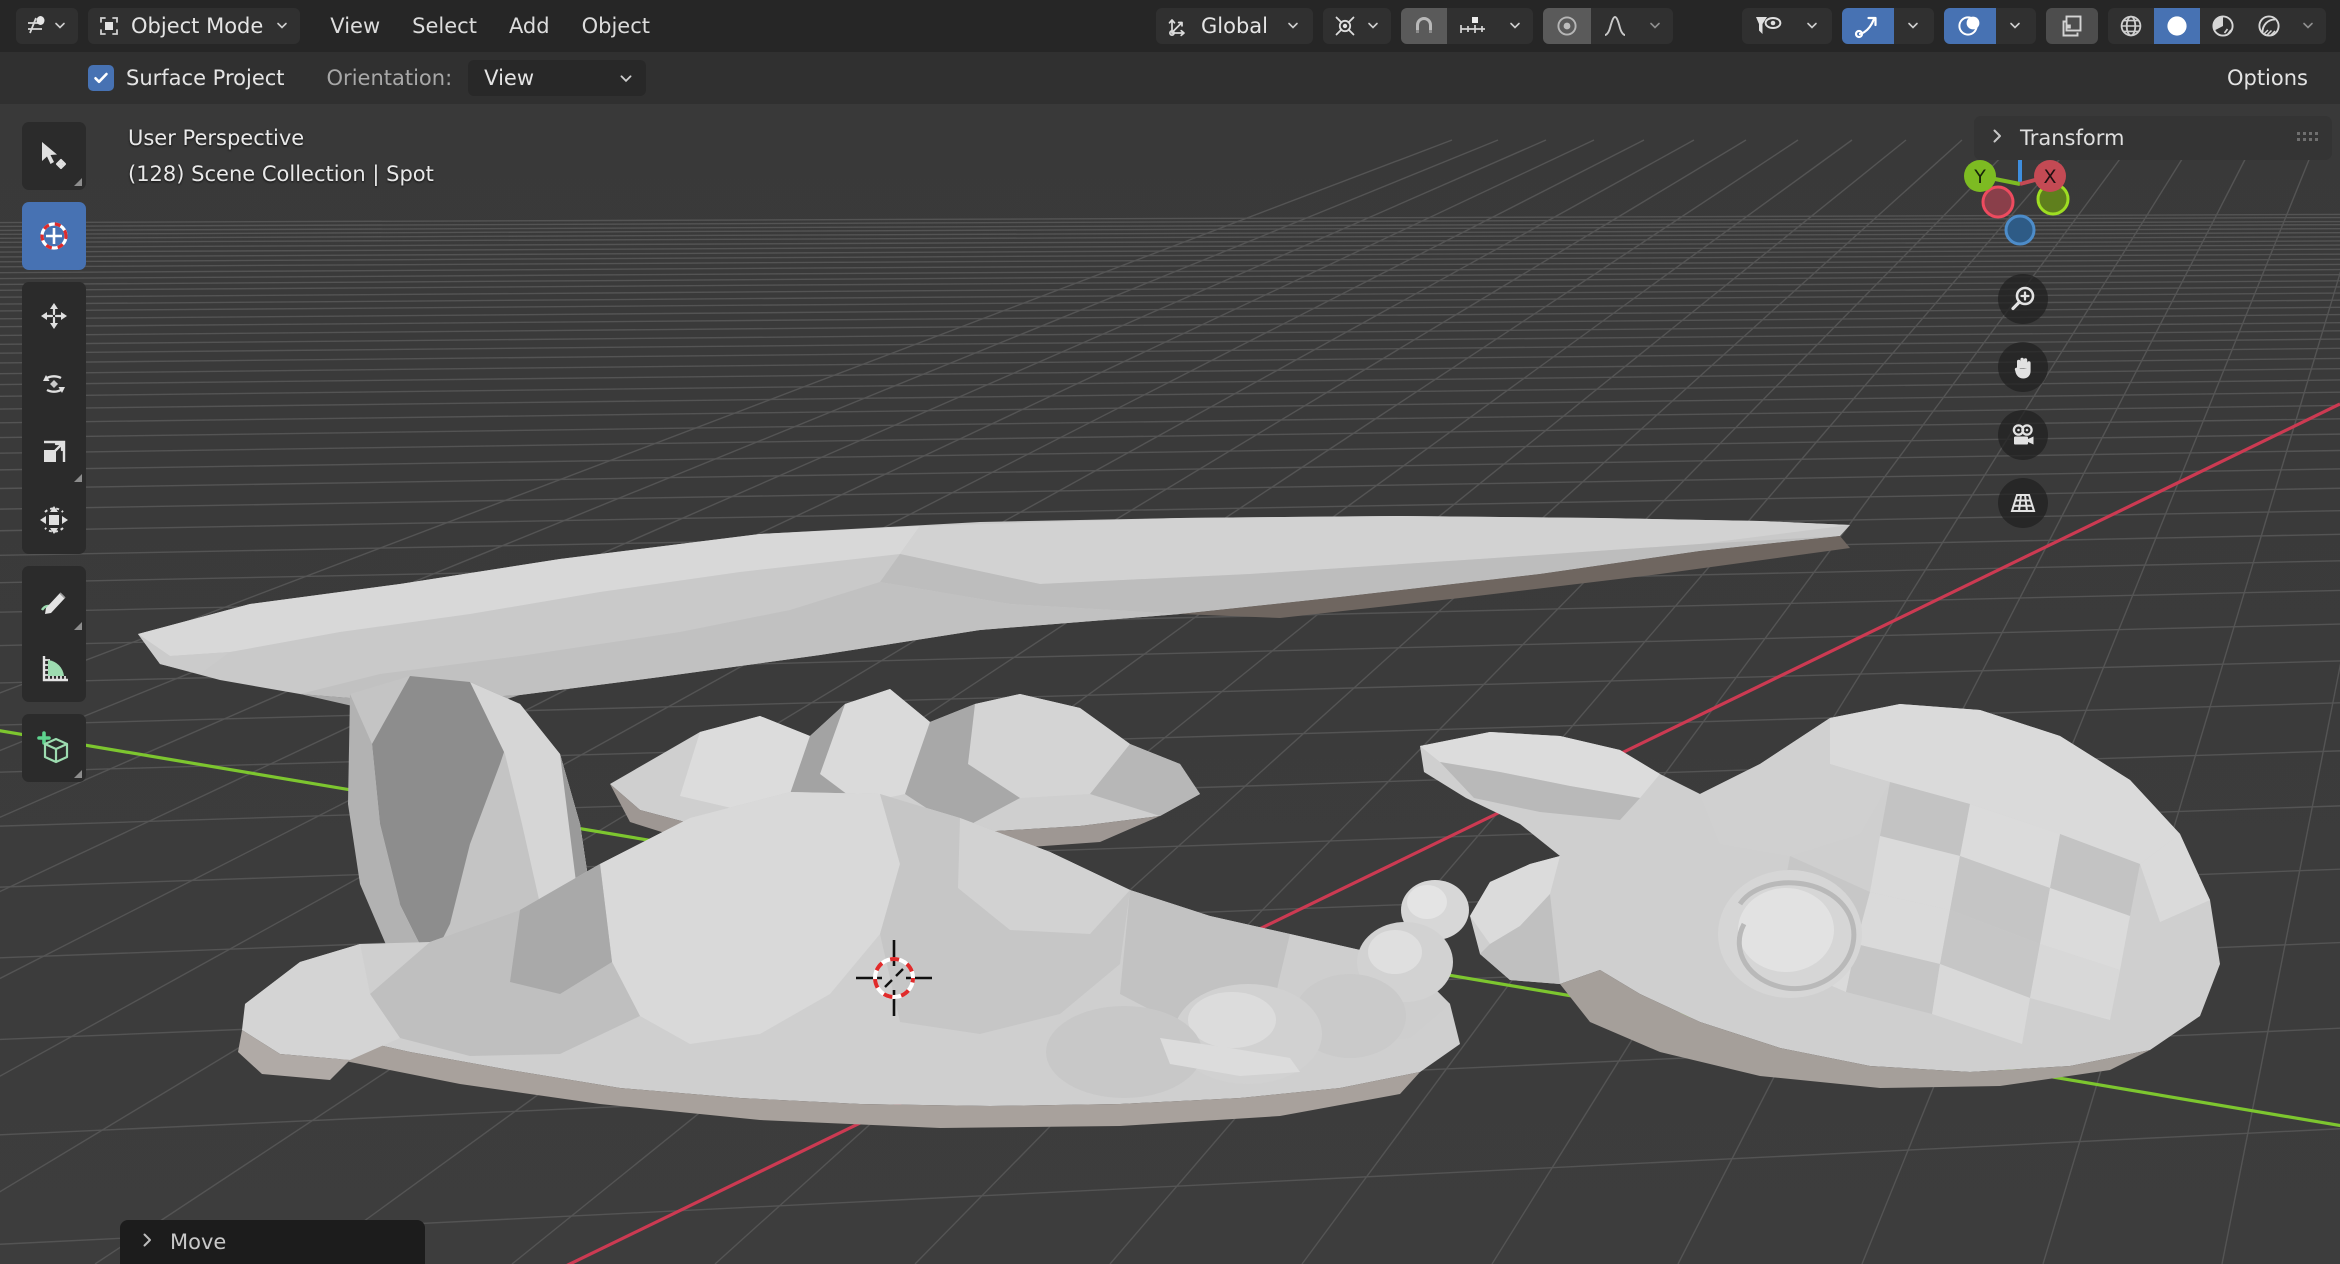  I want to click on measure-tool-icon, so click(54, 668).